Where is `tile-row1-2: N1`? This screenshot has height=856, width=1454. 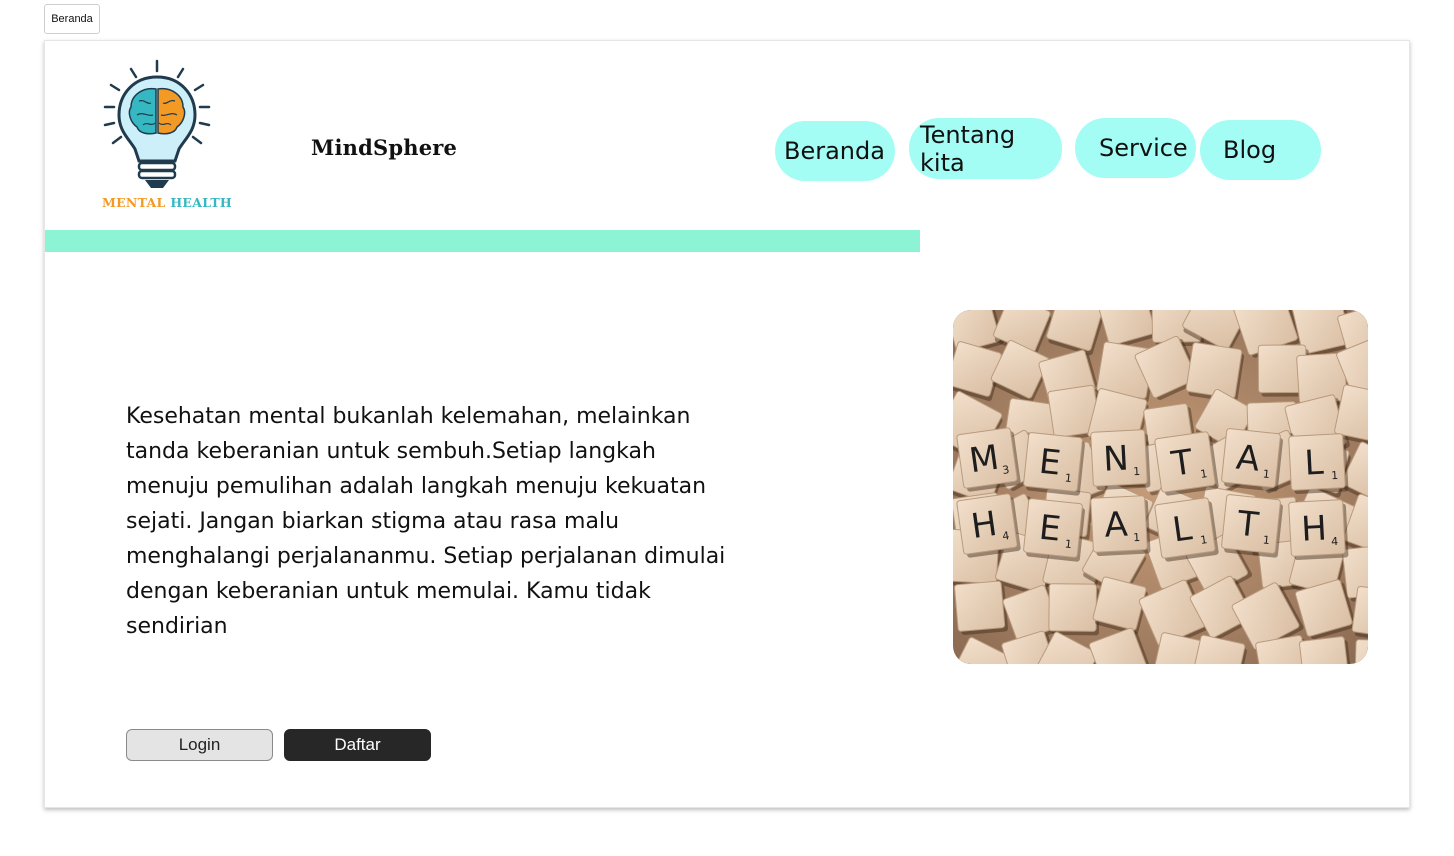 tile-row1-2: N1 is located at coordinates (1120, 460).